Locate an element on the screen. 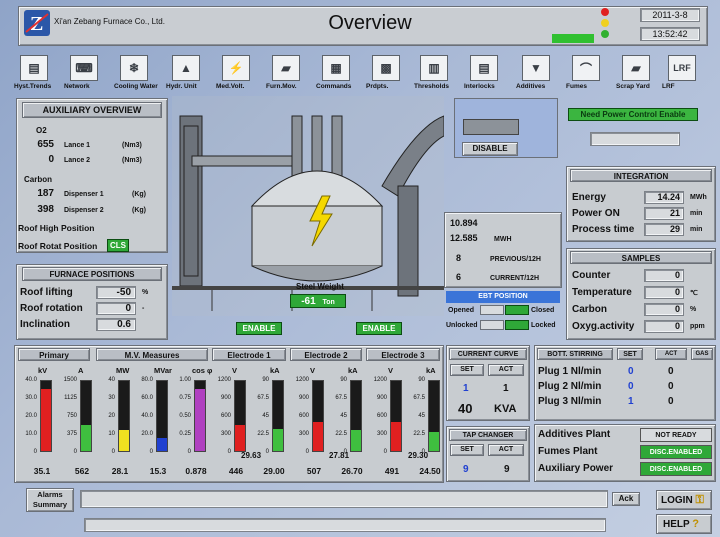 The width and height of the screenshot is (720, 537). toolbar-button-commands: ▦ is located at coordinates (336, 68).